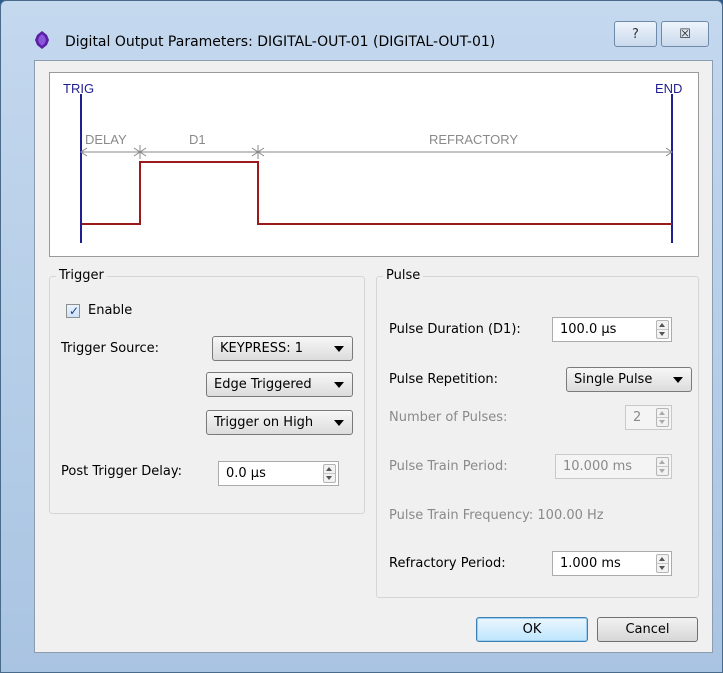  What do you see at coordinates (613, 379) in the screenshot?
I see `pulse-repetition-value: Single Pulse` at bounding box center [613, 379].